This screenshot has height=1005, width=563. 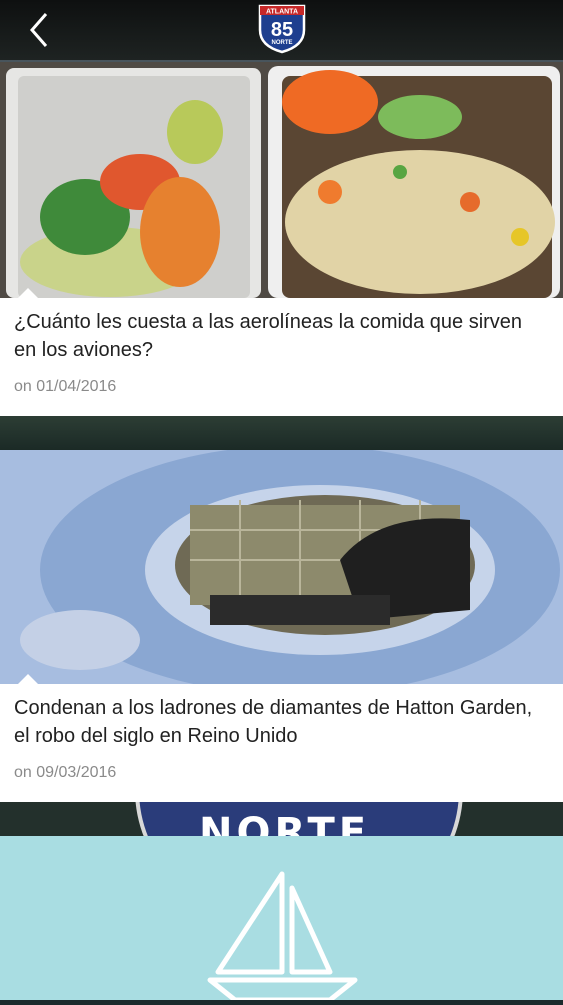 I want to click on logo-number: 85, so click(x=282, y=30).